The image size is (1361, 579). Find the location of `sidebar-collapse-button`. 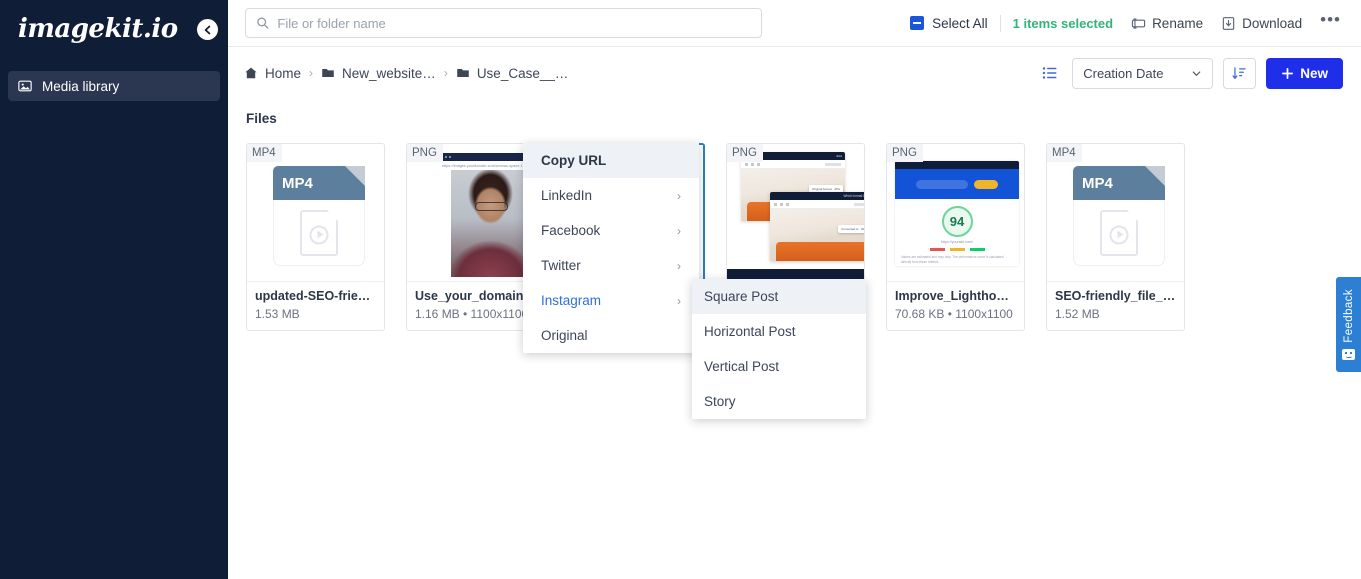

sidebar-collapse-button is located at coordinates (207, 29).